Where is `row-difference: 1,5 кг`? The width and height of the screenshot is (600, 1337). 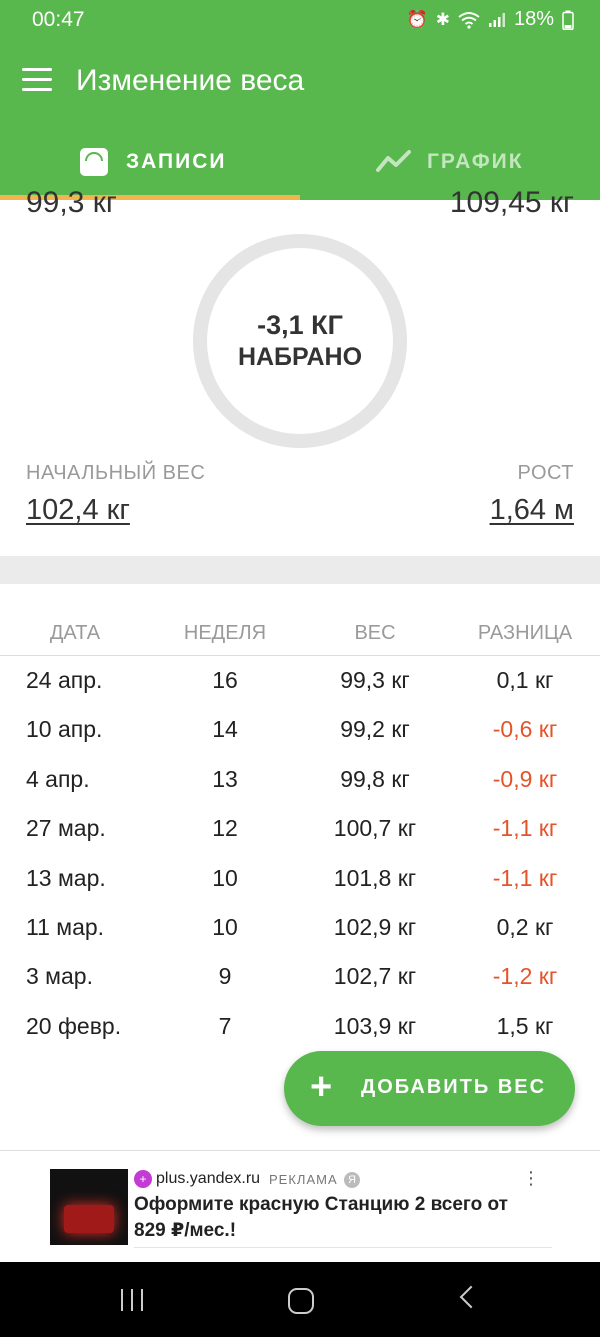 row-difference: 1,5 кг is located at coordinates (525, 1025).